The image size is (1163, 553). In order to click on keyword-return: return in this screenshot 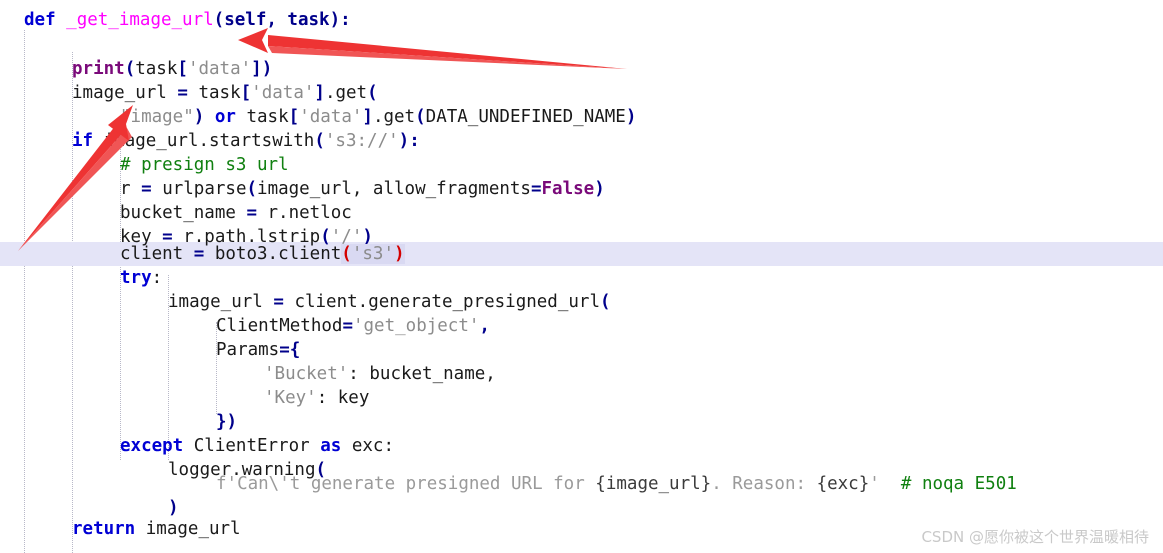, I will do `click(104, 529)`.